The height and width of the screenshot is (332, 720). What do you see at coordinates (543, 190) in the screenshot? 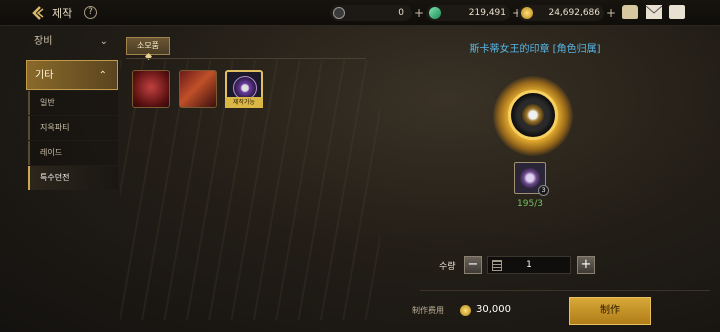
I see `material-count-badge: 3` at bounding box center [543, 190].